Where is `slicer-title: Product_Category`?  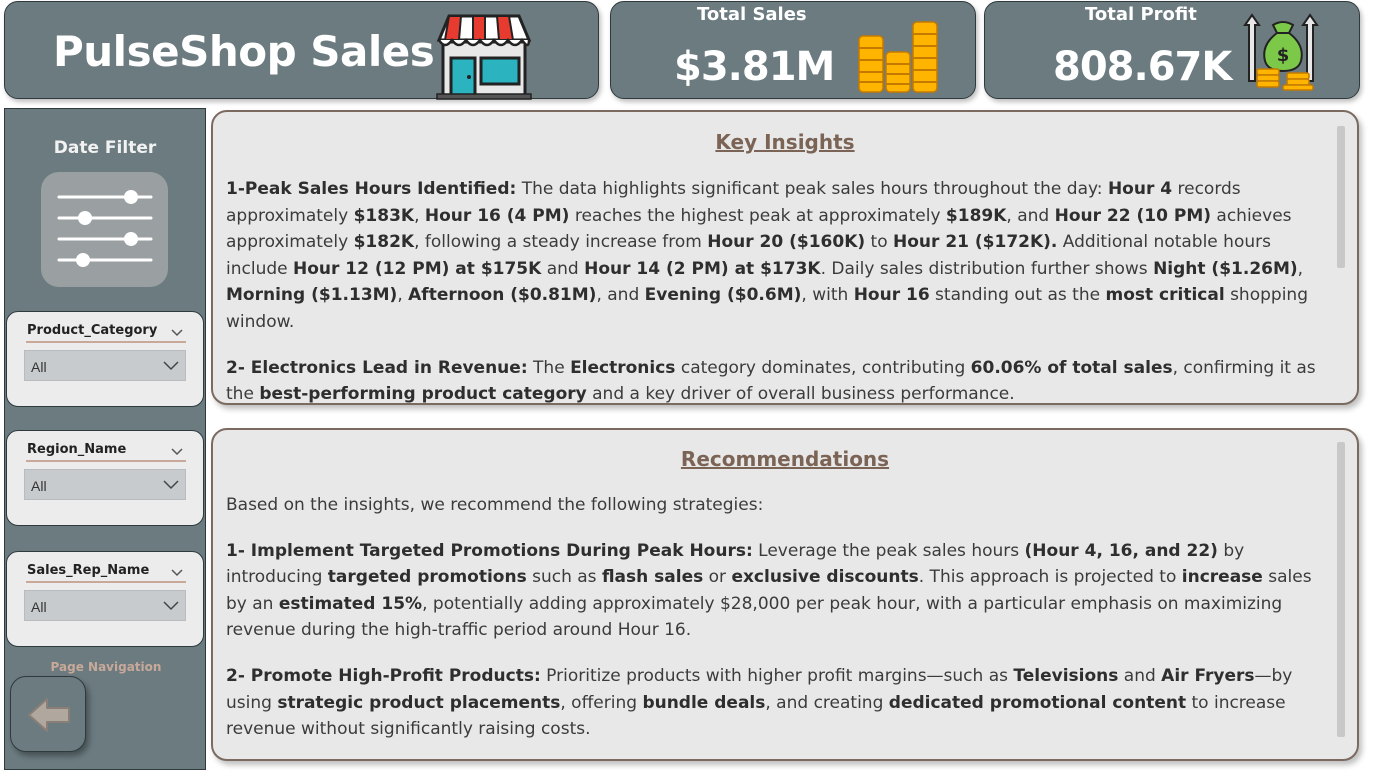 slicer-title: Product_Category is located at coordinates (92, 330).